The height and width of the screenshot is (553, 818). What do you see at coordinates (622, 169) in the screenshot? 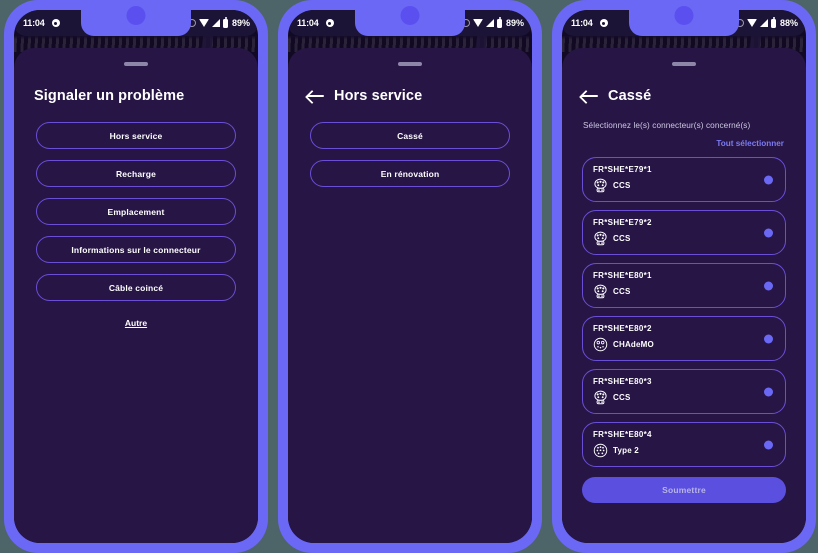
I see `connector-id: FR*SHE*E79*1` at bounding box center [622, 169].